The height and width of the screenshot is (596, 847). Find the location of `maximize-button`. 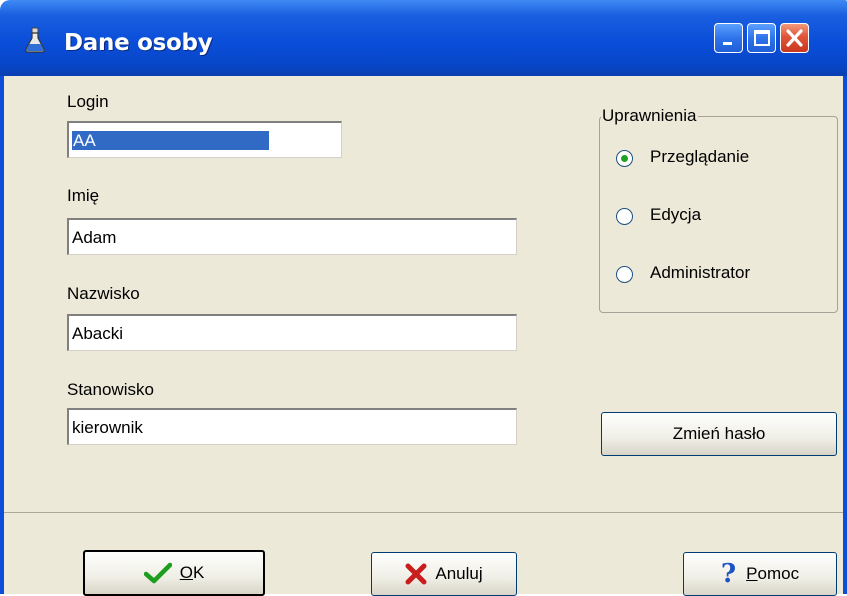

maximize-button is located at coordinates (761, 38).